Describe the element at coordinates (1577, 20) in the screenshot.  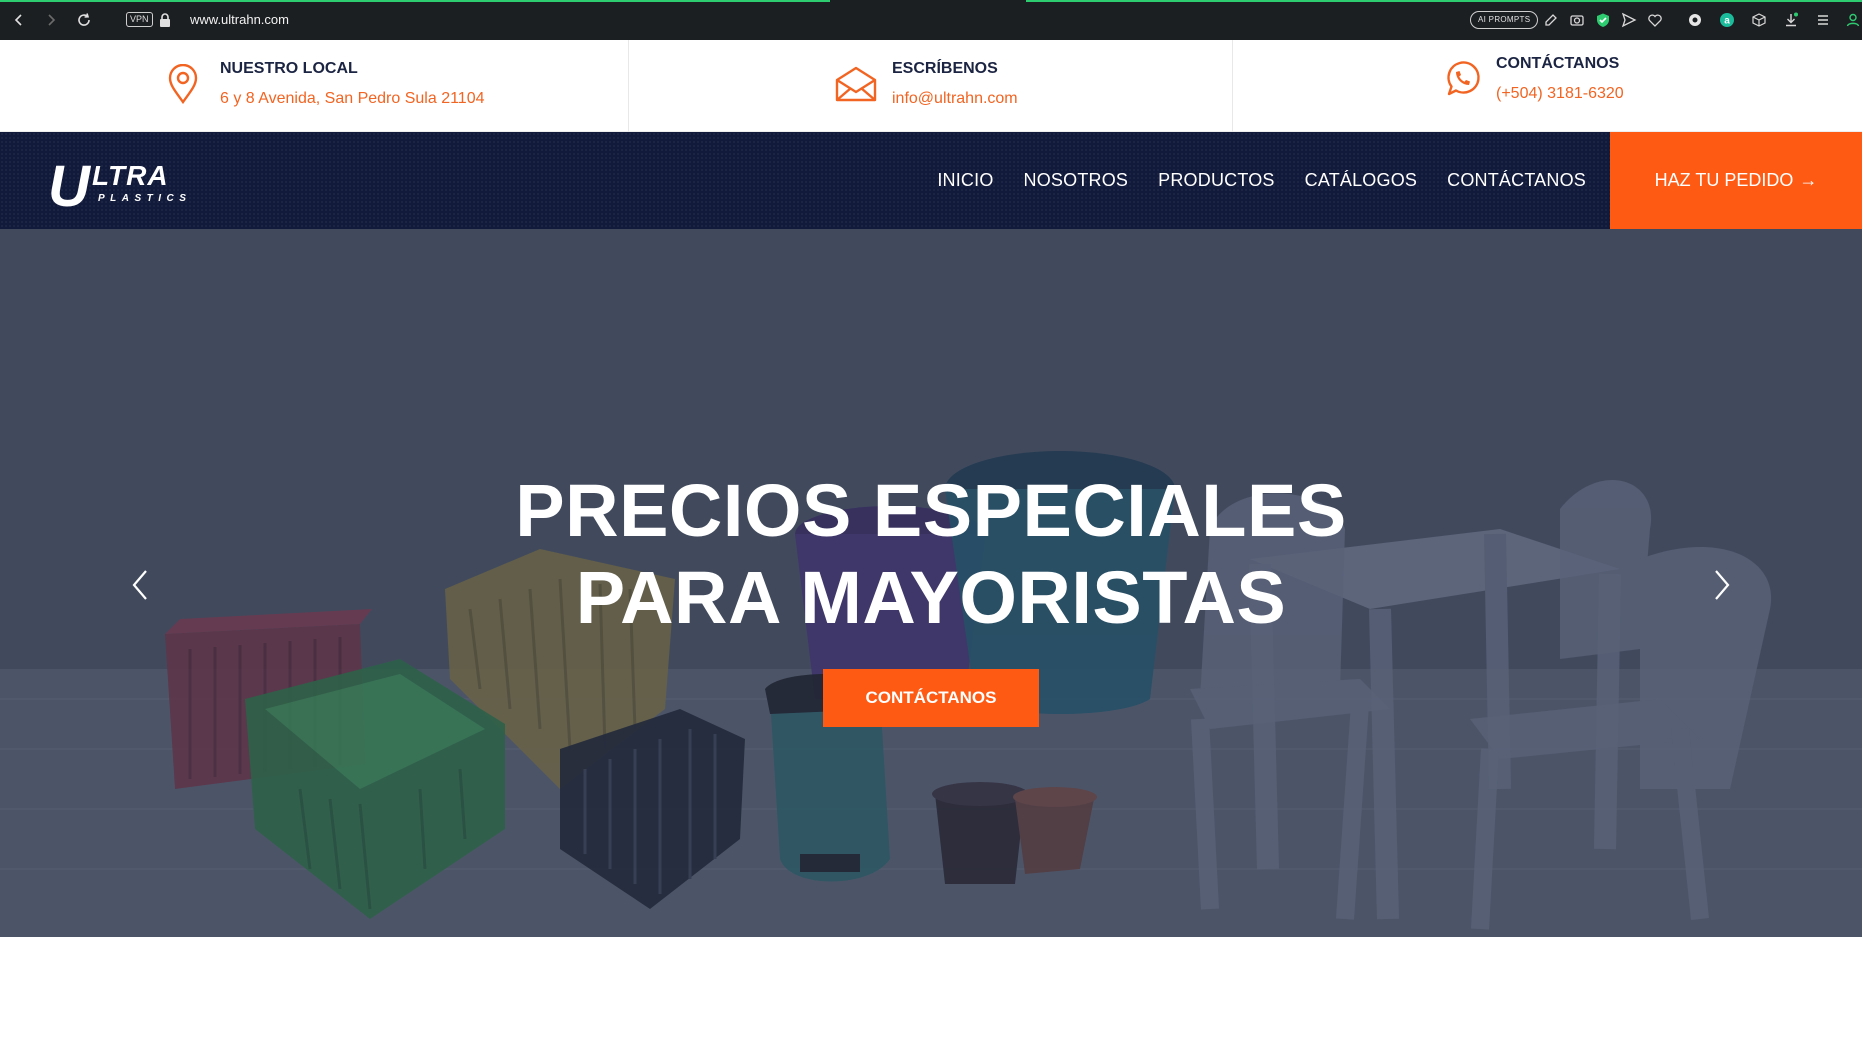
I see `camera-icon` at that location.